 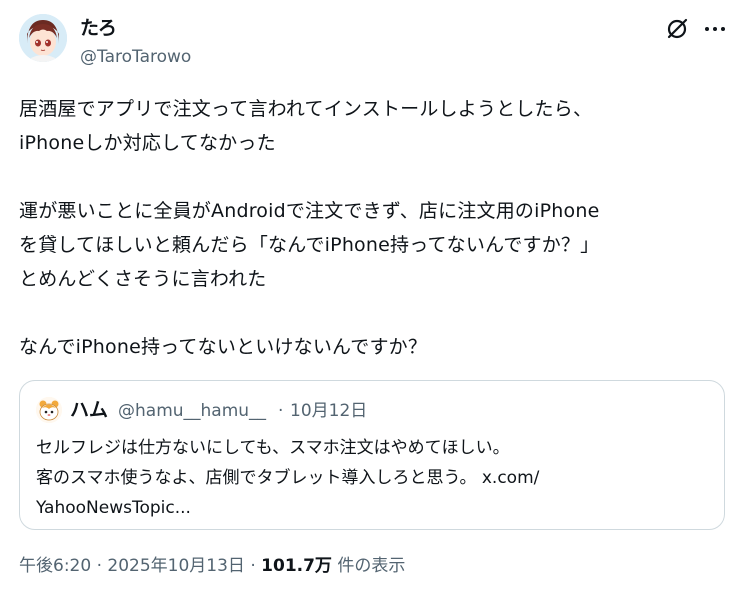 I want to click on quote-avatar, so click(x=49, y=410).